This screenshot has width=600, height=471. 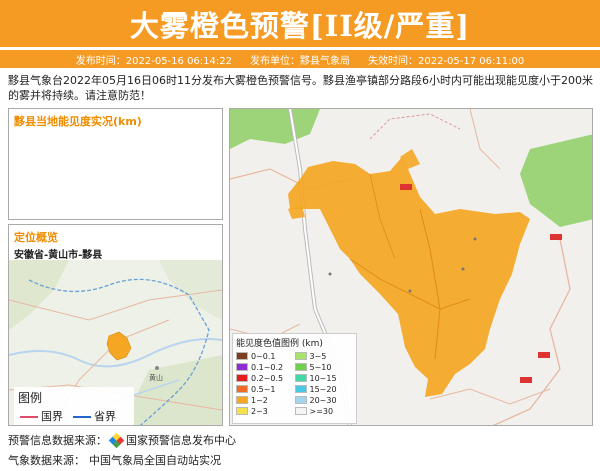 I want to click on visibility-legend-item: 1~2, so click(x=265, y=400).